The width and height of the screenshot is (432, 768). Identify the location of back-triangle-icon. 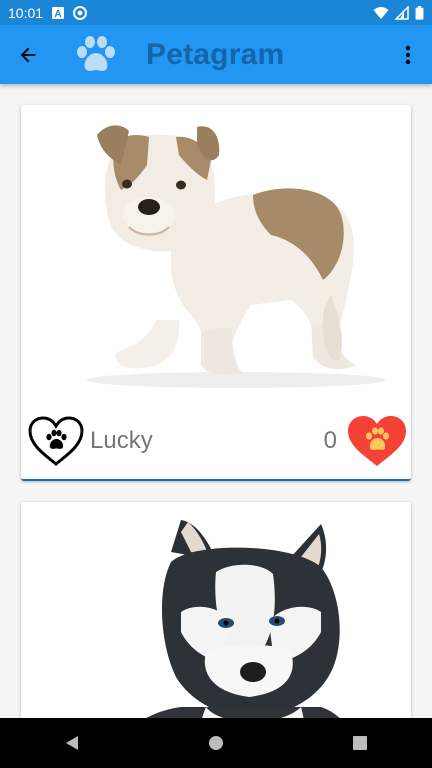
(72, 743).